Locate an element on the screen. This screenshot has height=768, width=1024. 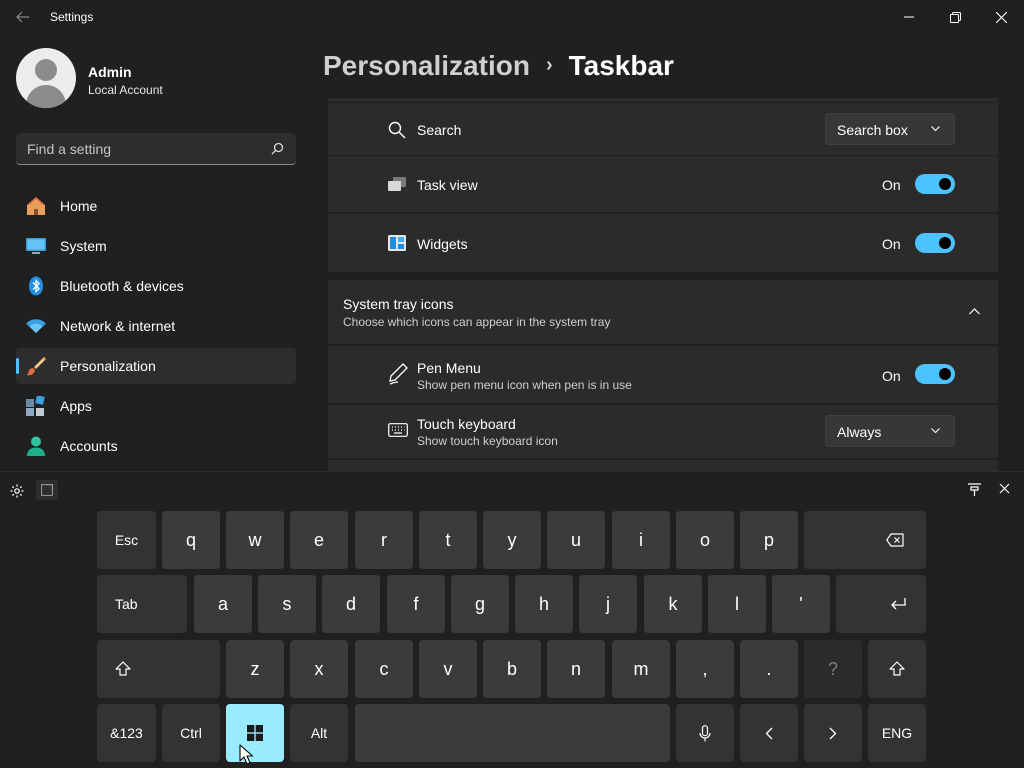
key-e: e is located at coordinates (319, 540).